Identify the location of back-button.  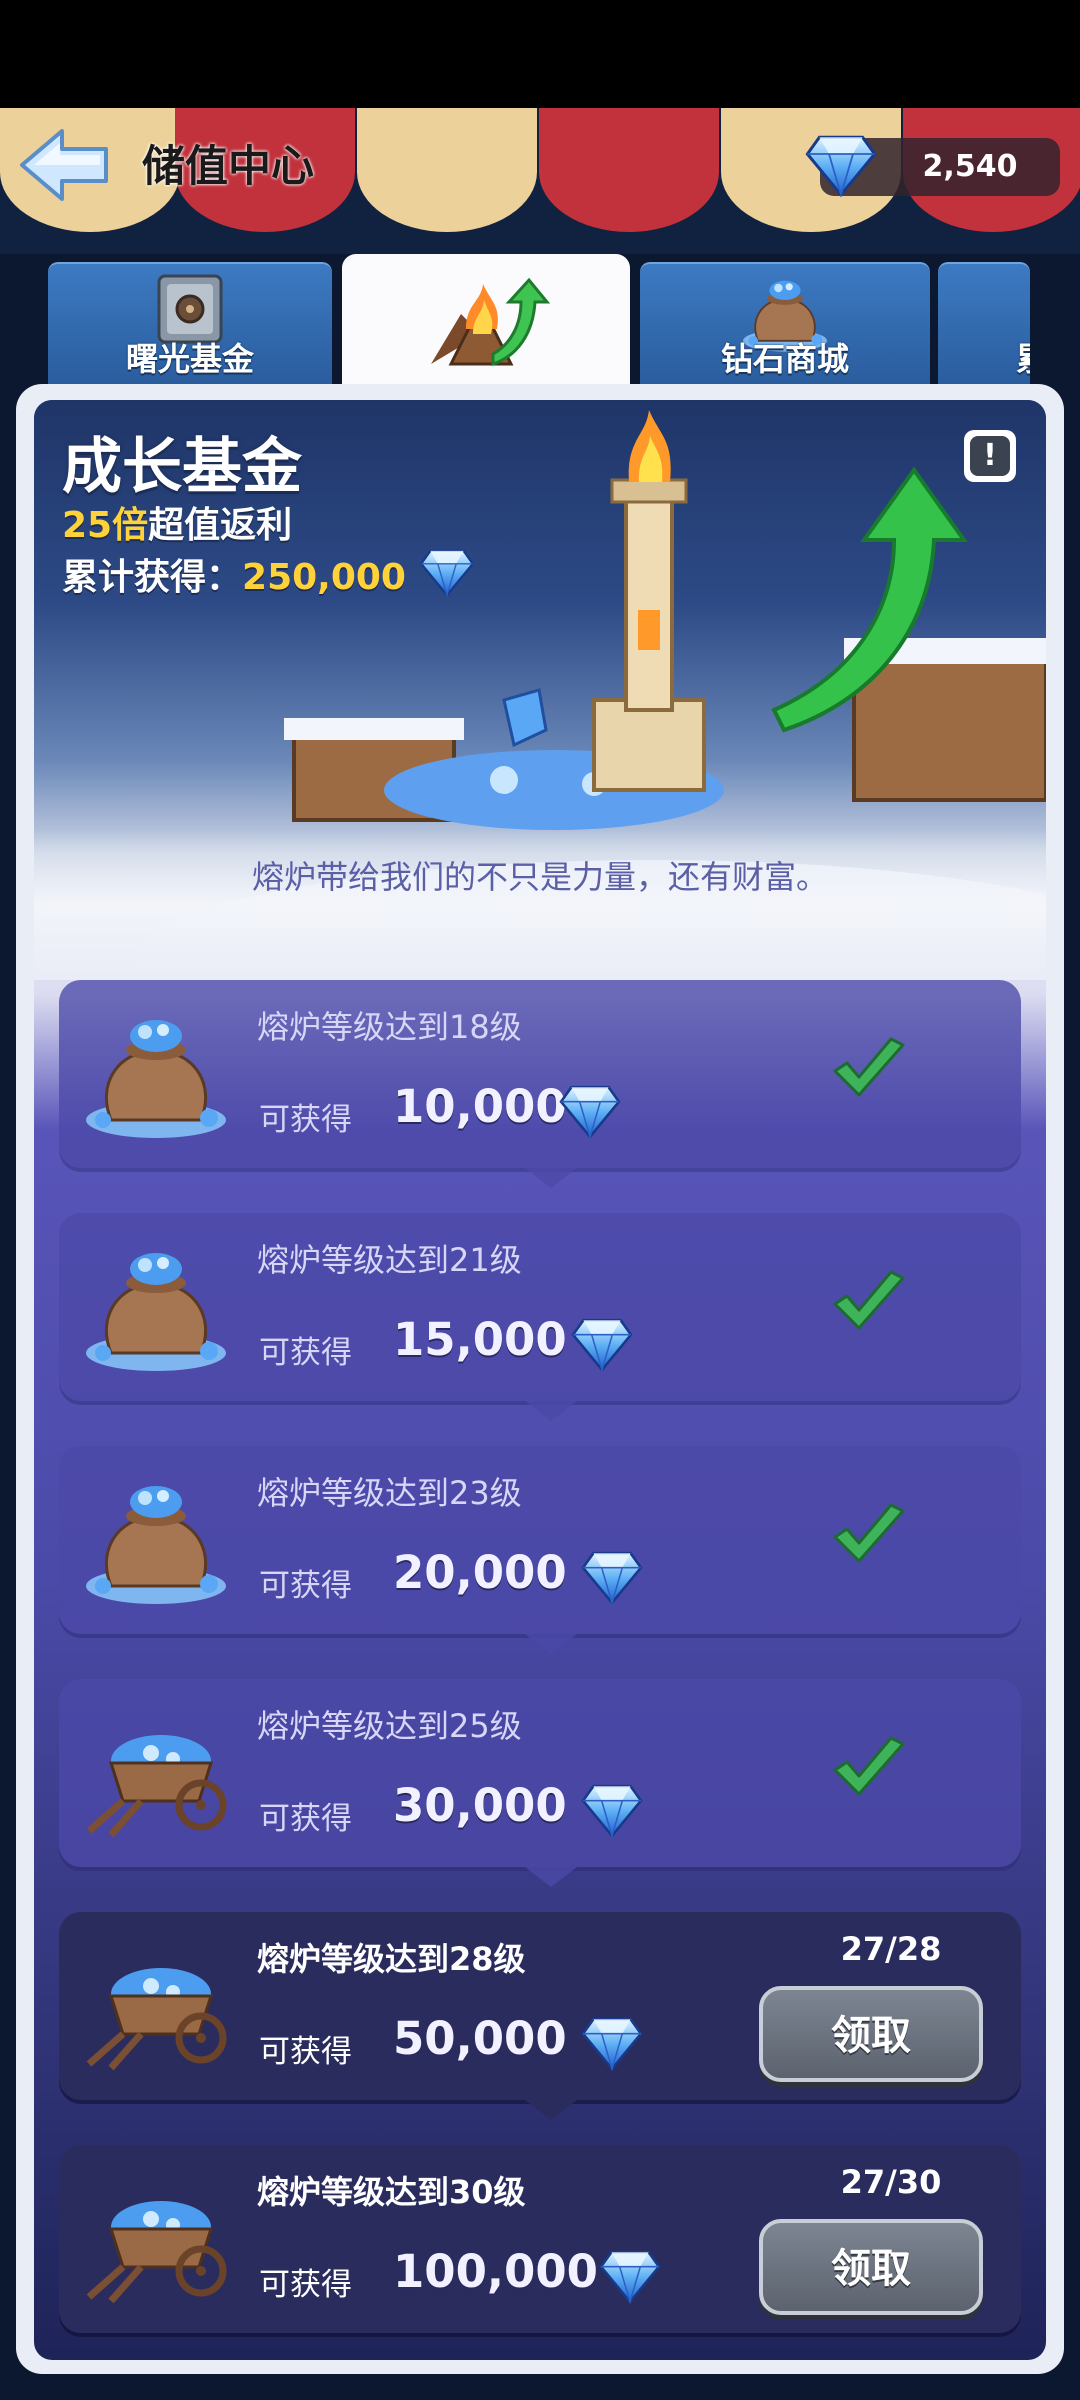
(64, 165).